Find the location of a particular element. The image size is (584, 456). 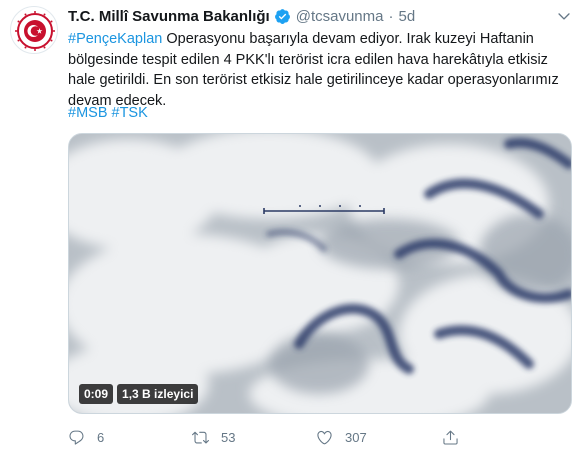

view-count: 1,3 B izleyici is located at coordinates (158, 394).